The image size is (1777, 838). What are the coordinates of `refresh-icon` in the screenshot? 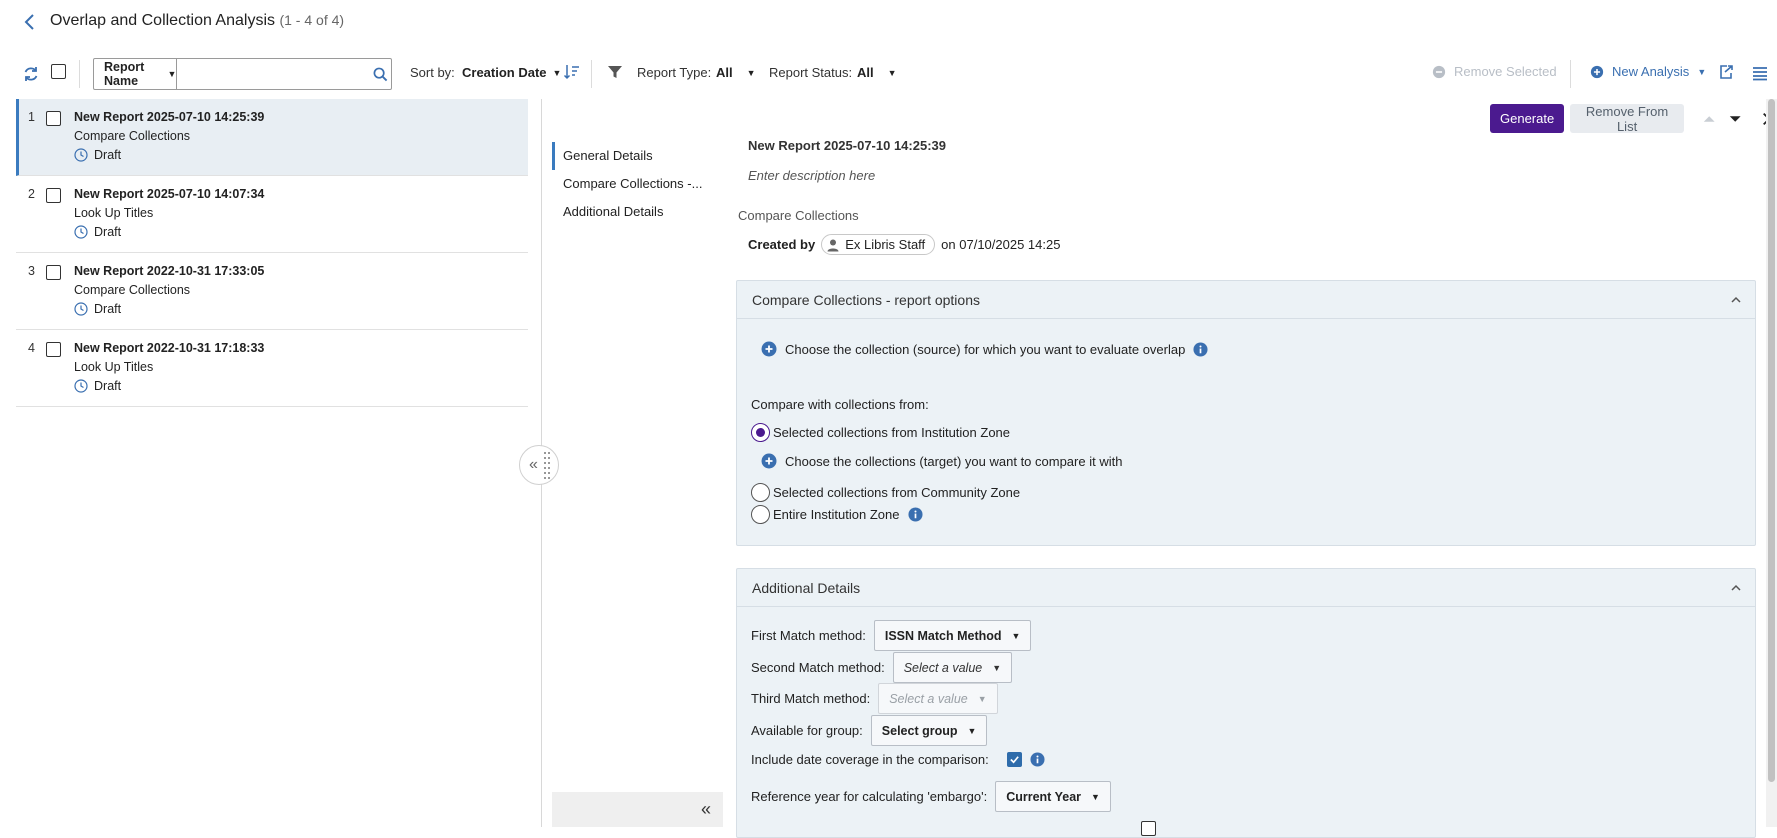 It's located at (31, 74).